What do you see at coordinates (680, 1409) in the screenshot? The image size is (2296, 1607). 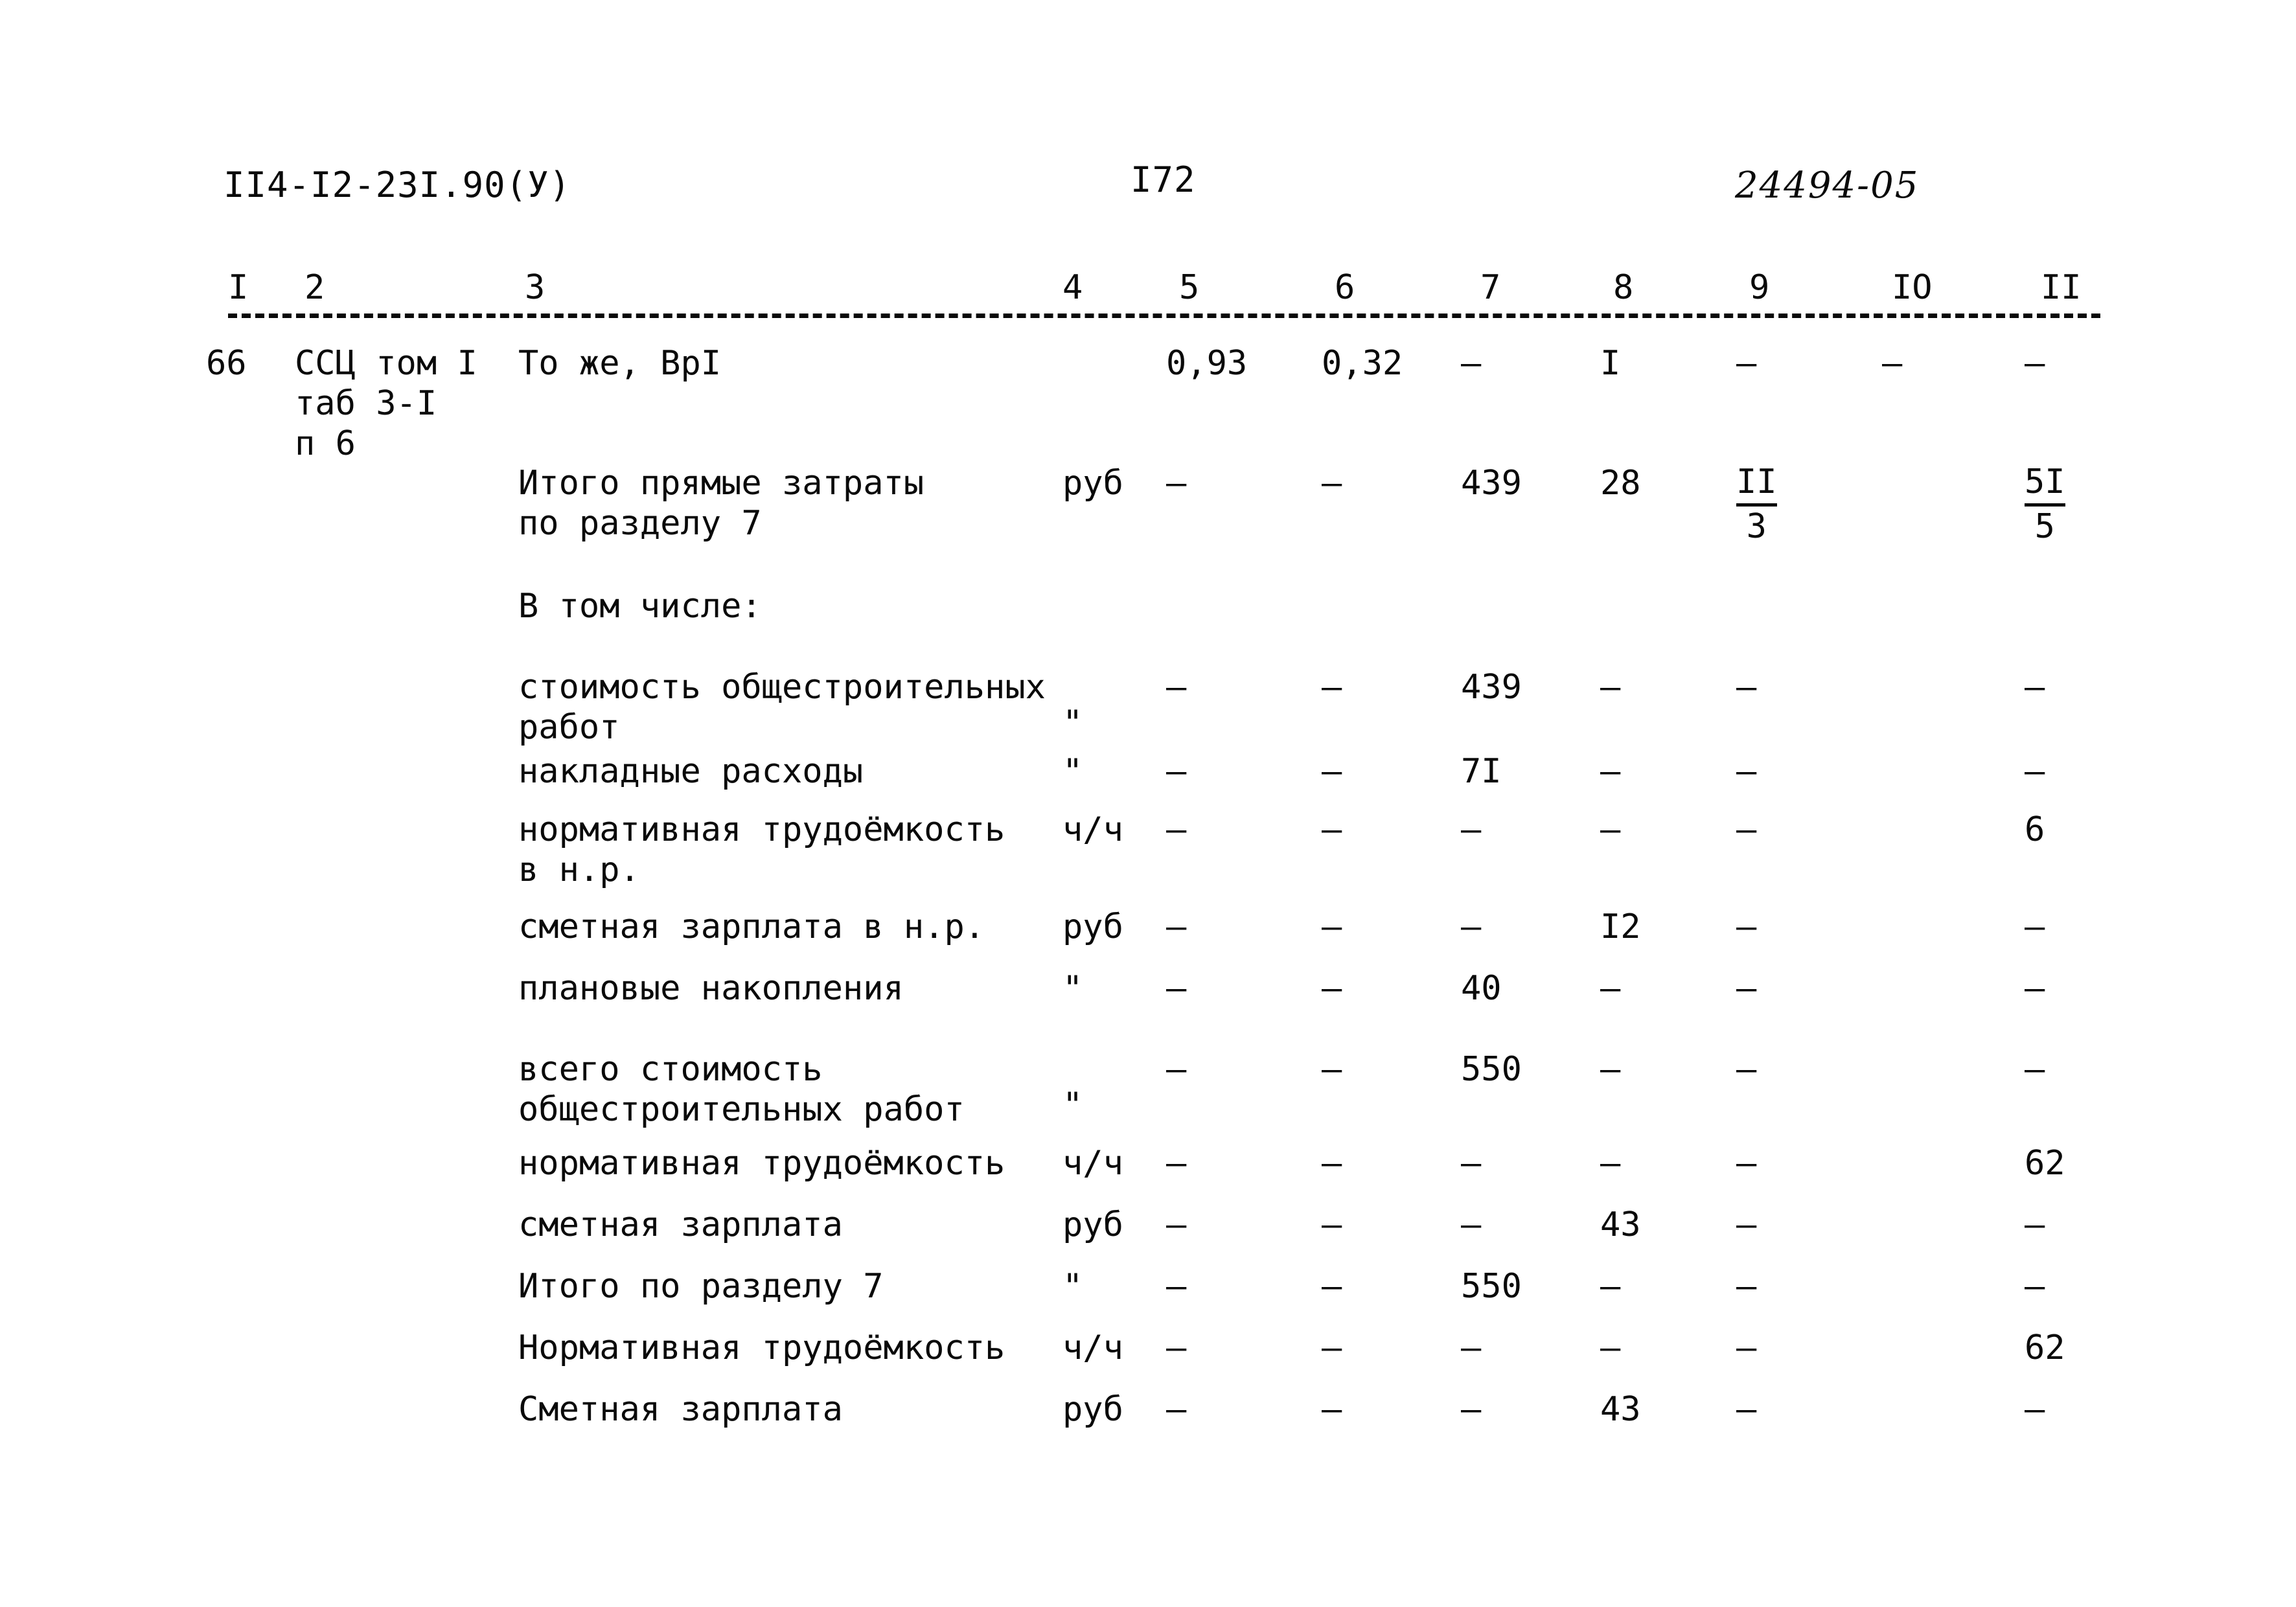 I see `row-description: Сметная зарплата` at bounding box center [680, 1409].